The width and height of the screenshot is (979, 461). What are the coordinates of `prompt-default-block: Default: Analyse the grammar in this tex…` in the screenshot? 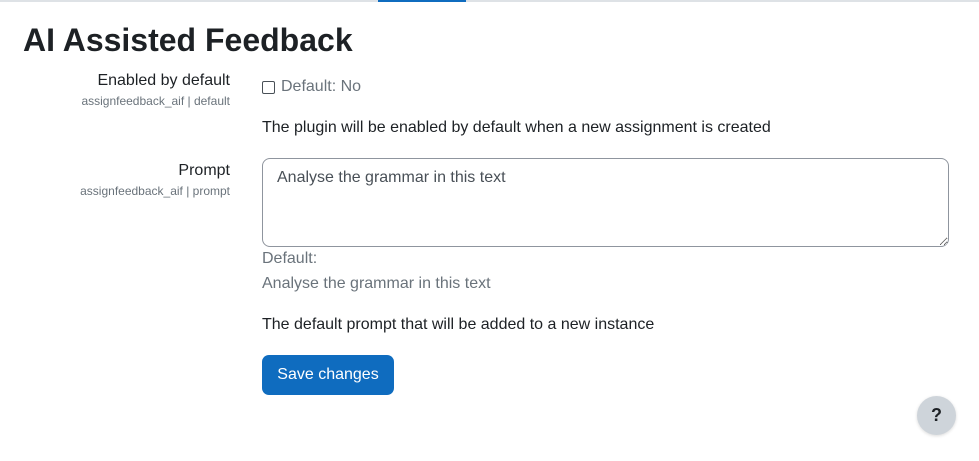 It's located at (376, 271).